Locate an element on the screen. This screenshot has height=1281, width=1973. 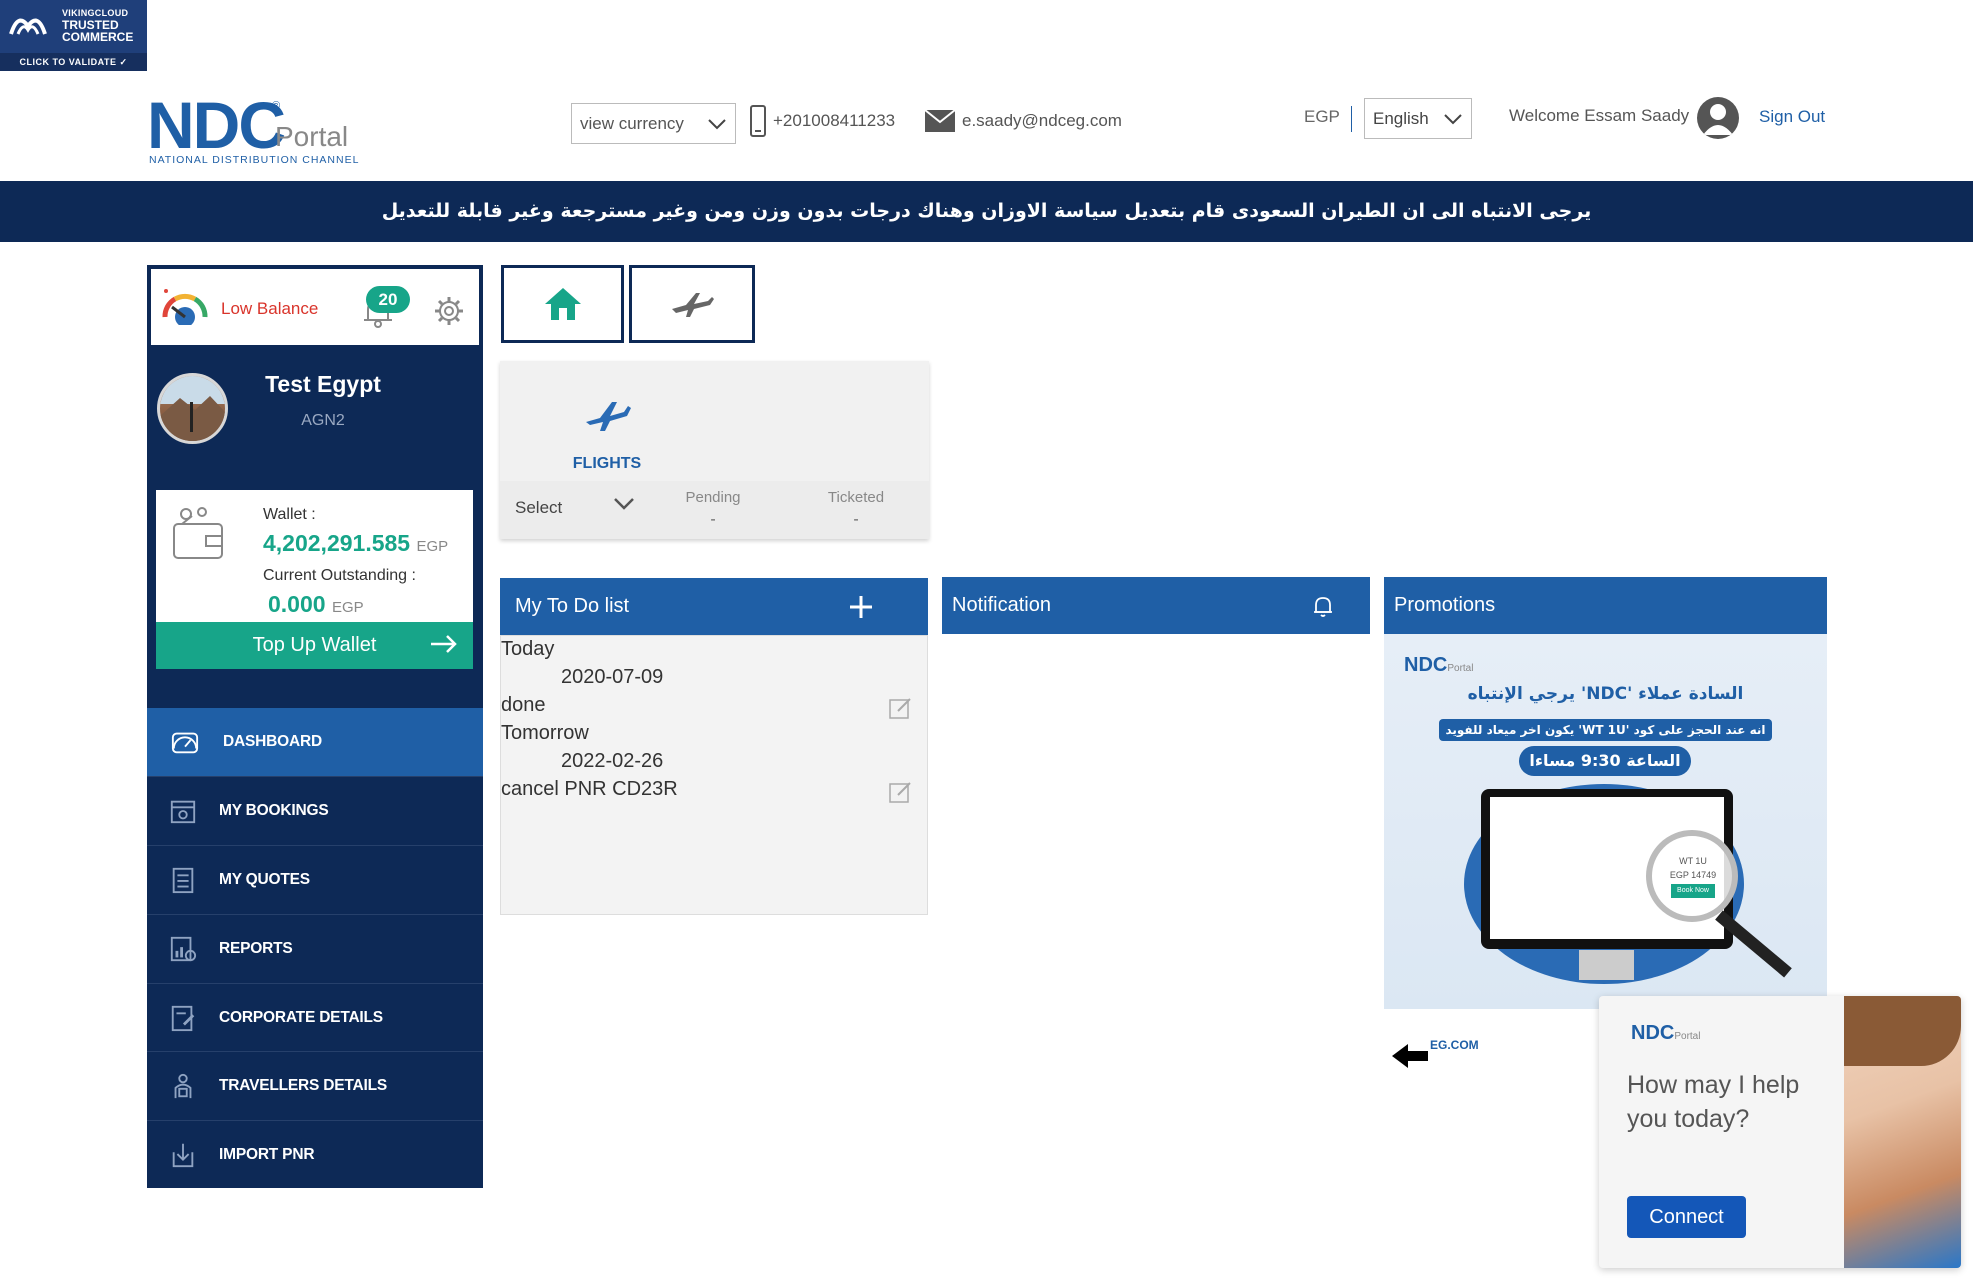
nav-item-travellers-details: TRAVELLERS DETAILS is located at coordinates (315, 1085).